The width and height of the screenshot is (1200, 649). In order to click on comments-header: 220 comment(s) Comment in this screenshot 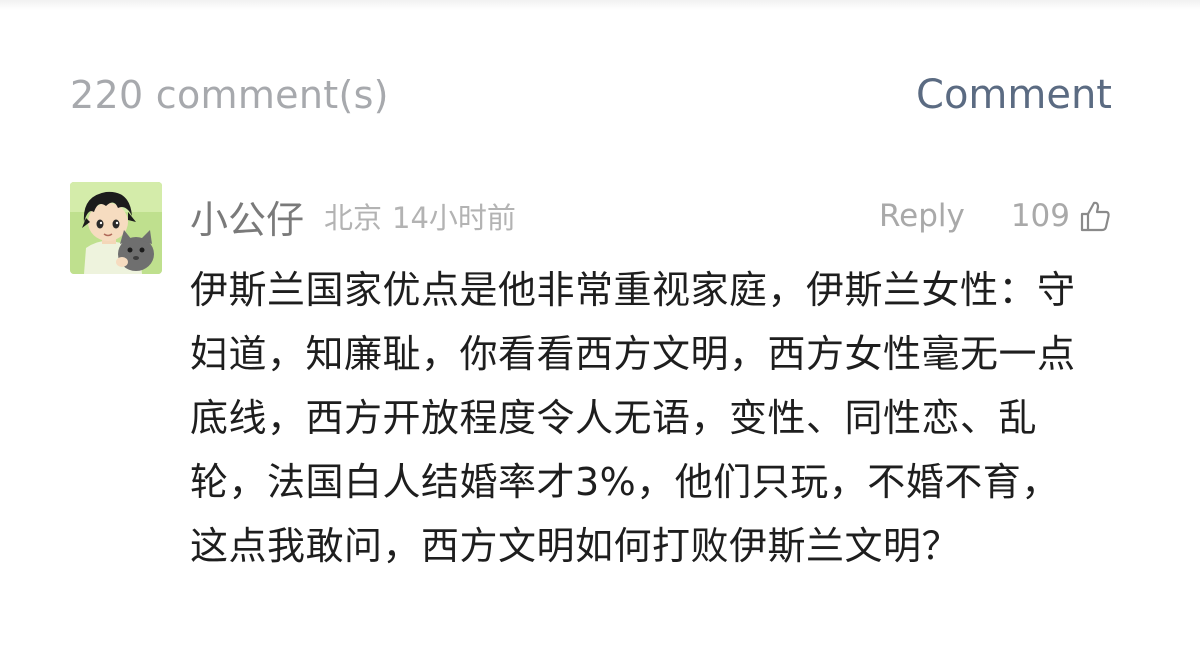, I will do `click(591, 95)`.